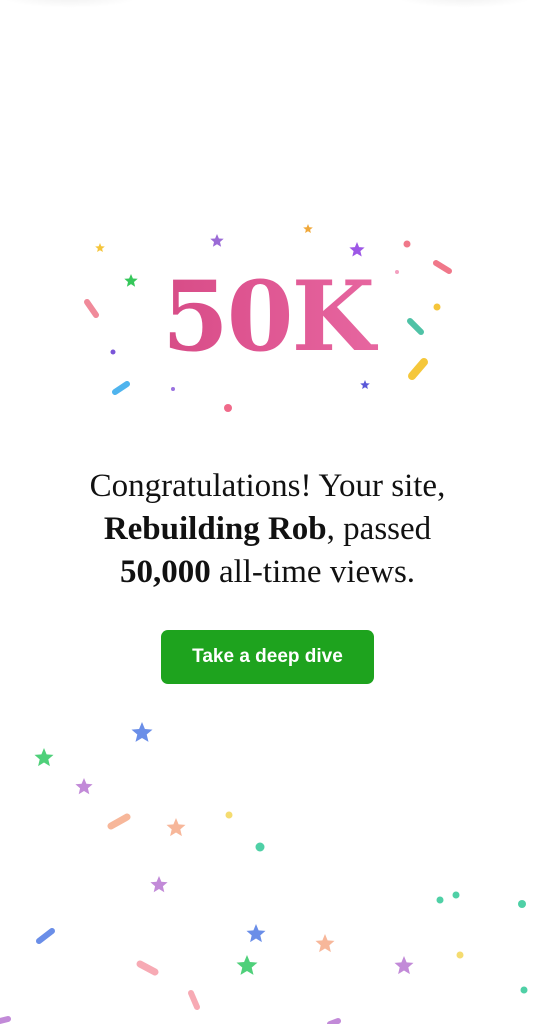 The width and height of the screenshot is (535, 1024). I want to click on message-text-1: Congratulations! Your site,, so click(267, 486).